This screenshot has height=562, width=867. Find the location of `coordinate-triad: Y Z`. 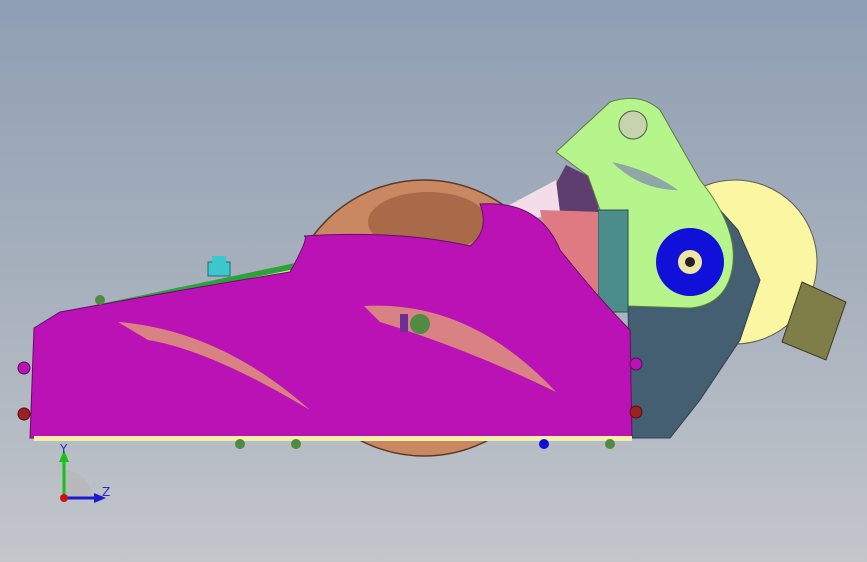

coordinate-triad: Y Z is located at coordinates (85, 480).